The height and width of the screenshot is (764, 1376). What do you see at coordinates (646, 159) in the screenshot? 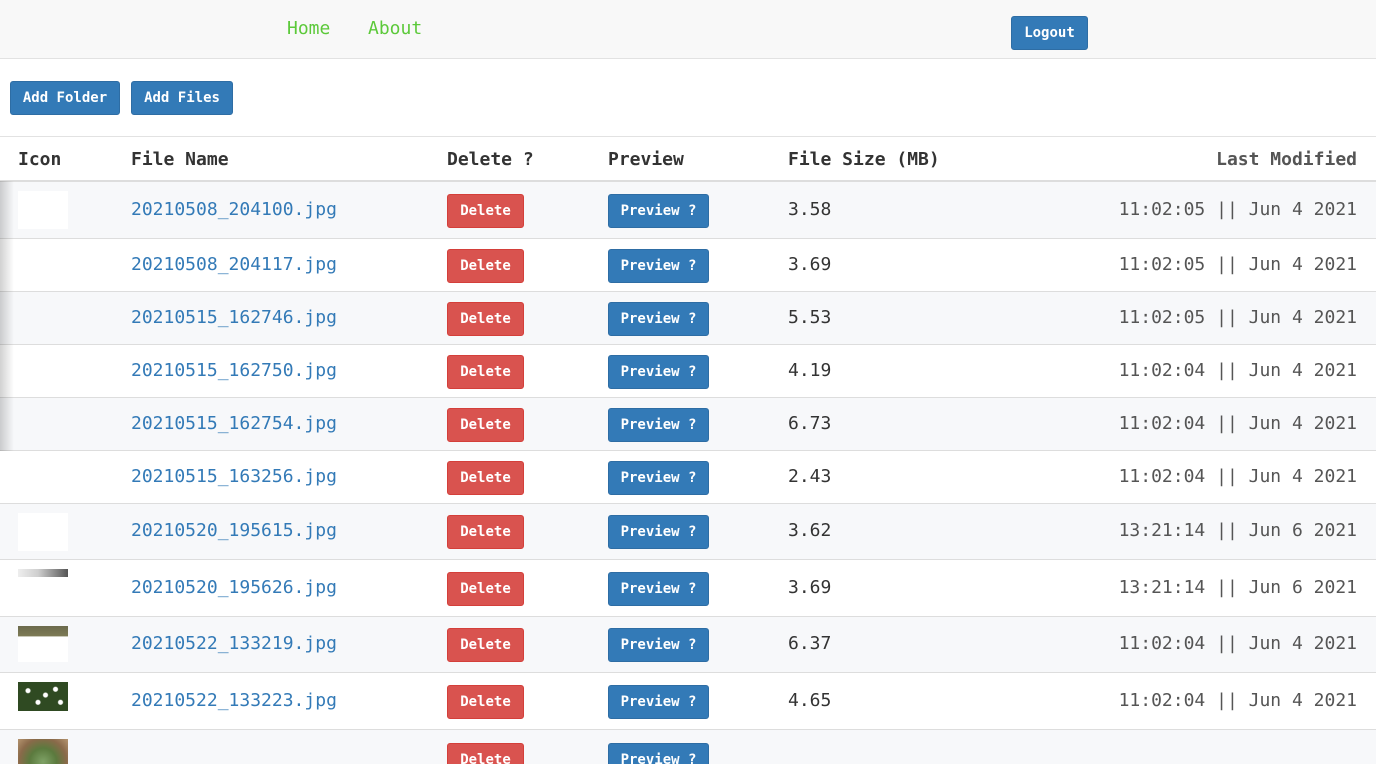
I see `header-preview: Preview` at bounding box center [646, 159].